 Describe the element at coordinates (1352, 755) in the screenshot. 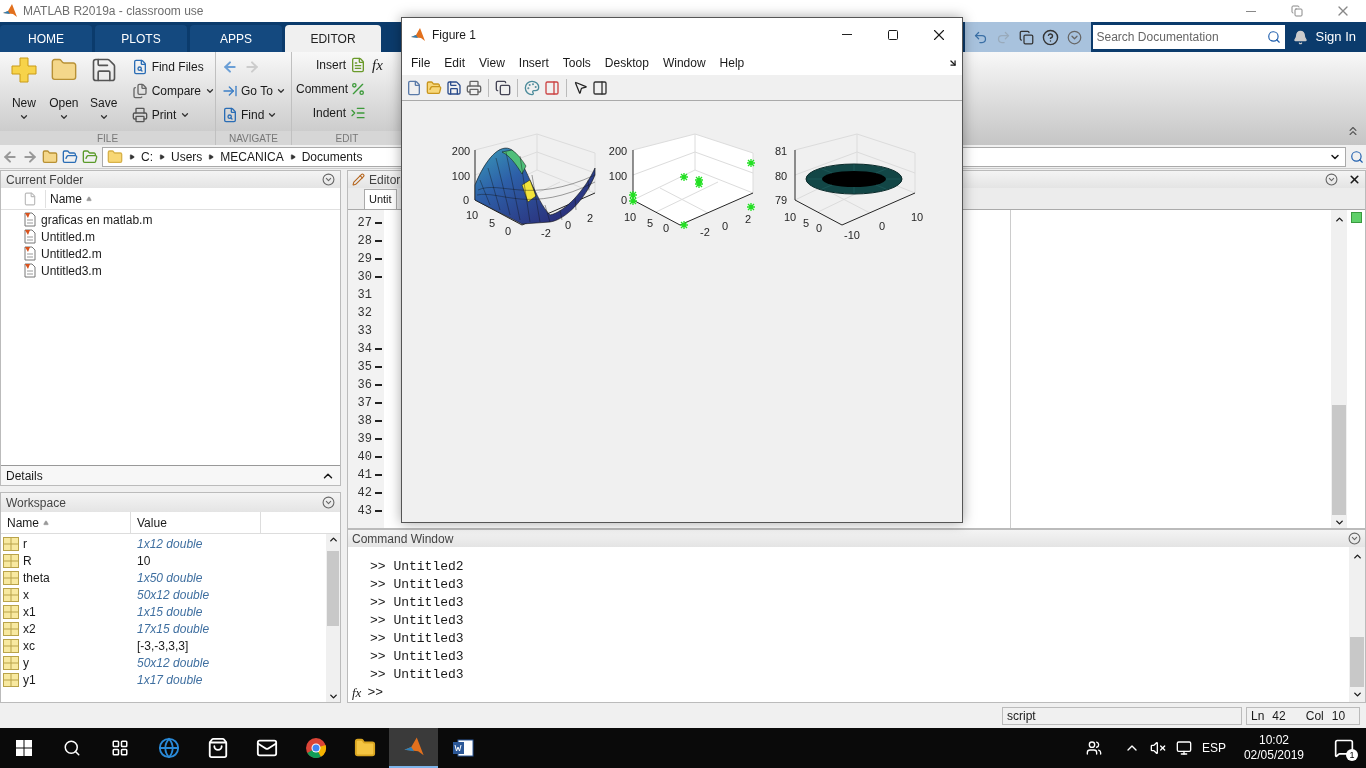

I see `notification-badge: 1` at that location.